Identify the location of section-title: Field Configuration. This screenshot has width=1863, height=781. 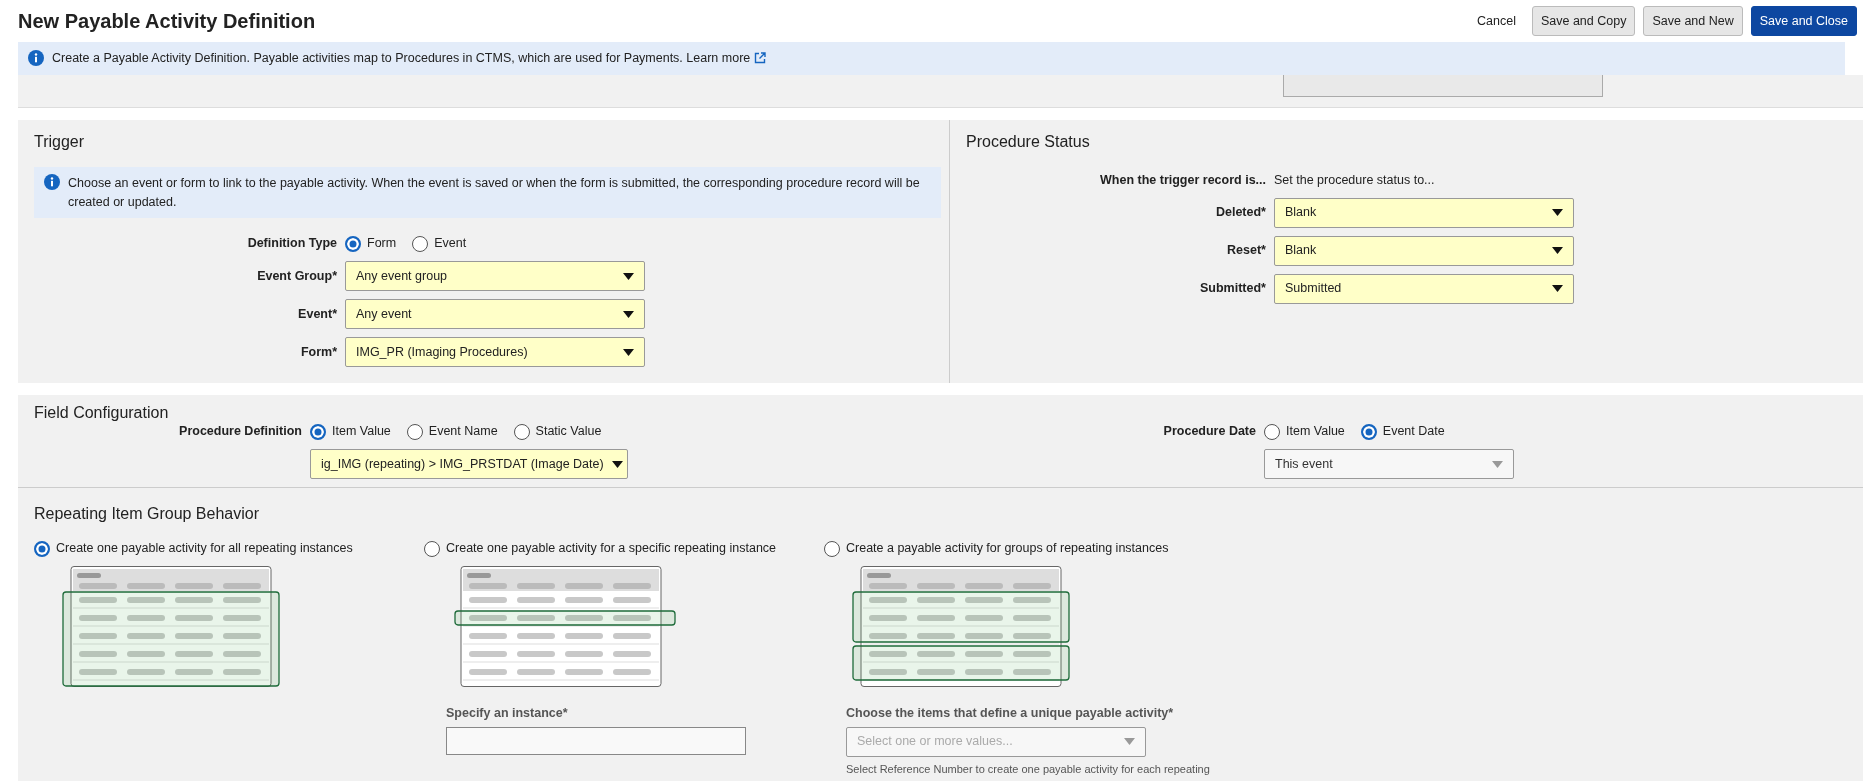
(102, 413).